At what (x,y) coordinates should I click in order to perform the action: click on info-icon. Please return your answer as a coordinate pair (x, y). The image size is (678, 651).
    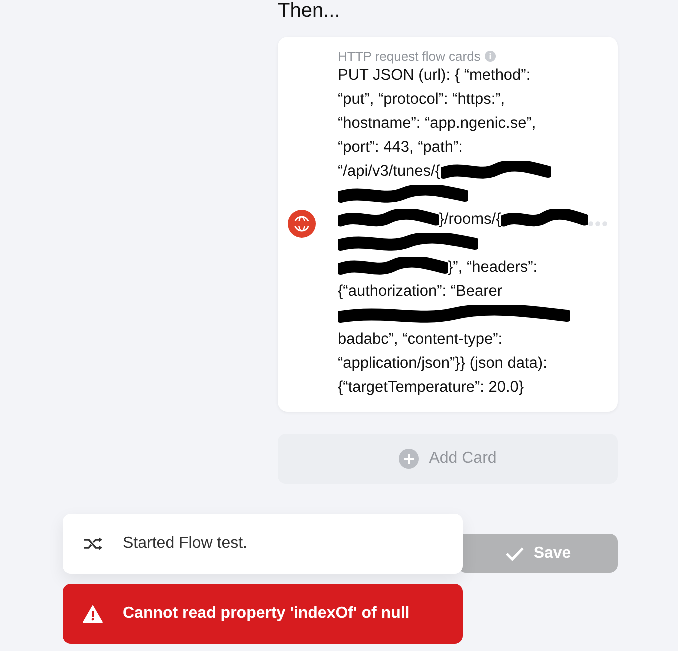
    Looking at the image, I should click on (490, 56).